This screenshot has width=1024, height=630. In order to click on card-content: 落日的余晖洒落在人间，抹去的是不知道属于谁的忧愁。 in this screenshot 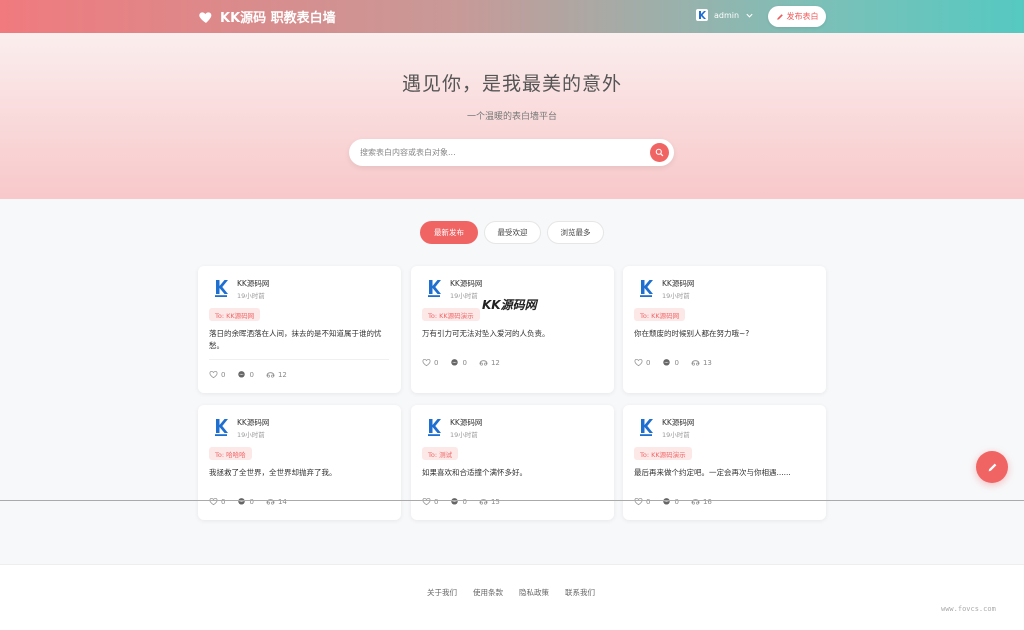, I will do `click(295, 339)`.